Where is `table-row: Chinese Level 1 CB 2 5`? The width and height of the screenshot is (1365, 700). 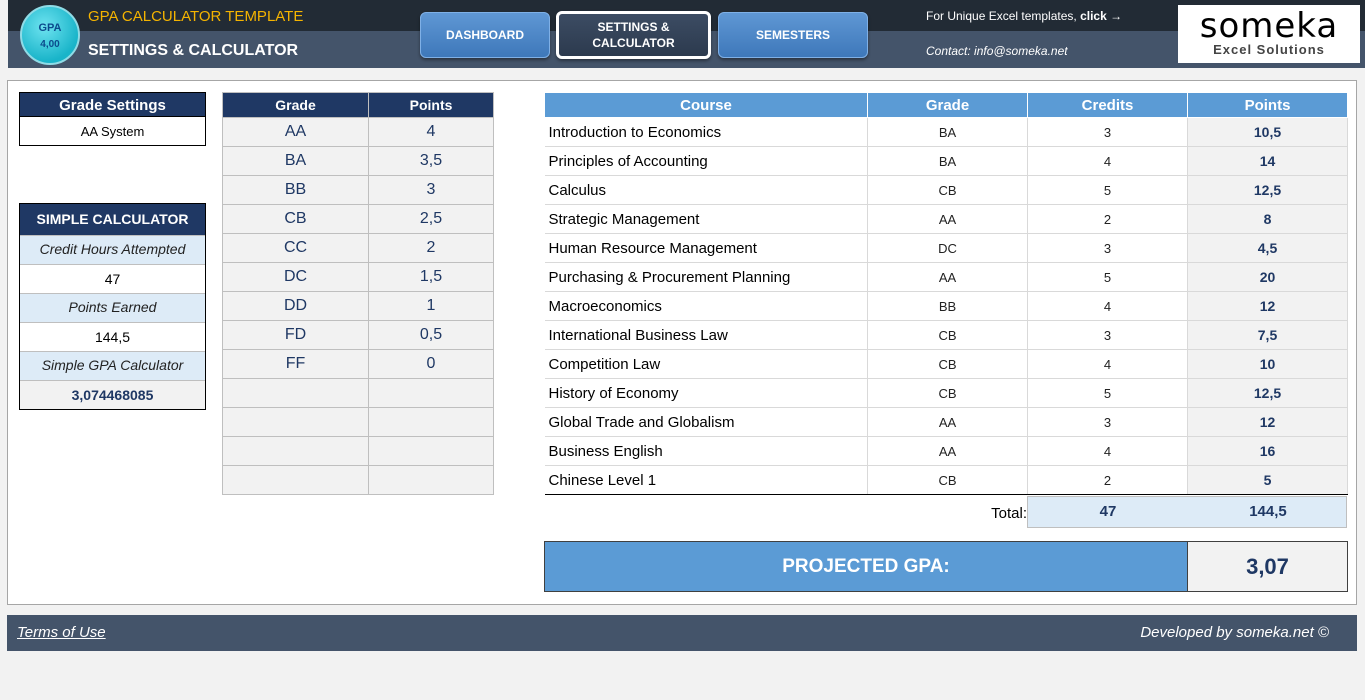
table-row: Chinese Level 1 CB 2 5 is located at coordinates (946, 480).